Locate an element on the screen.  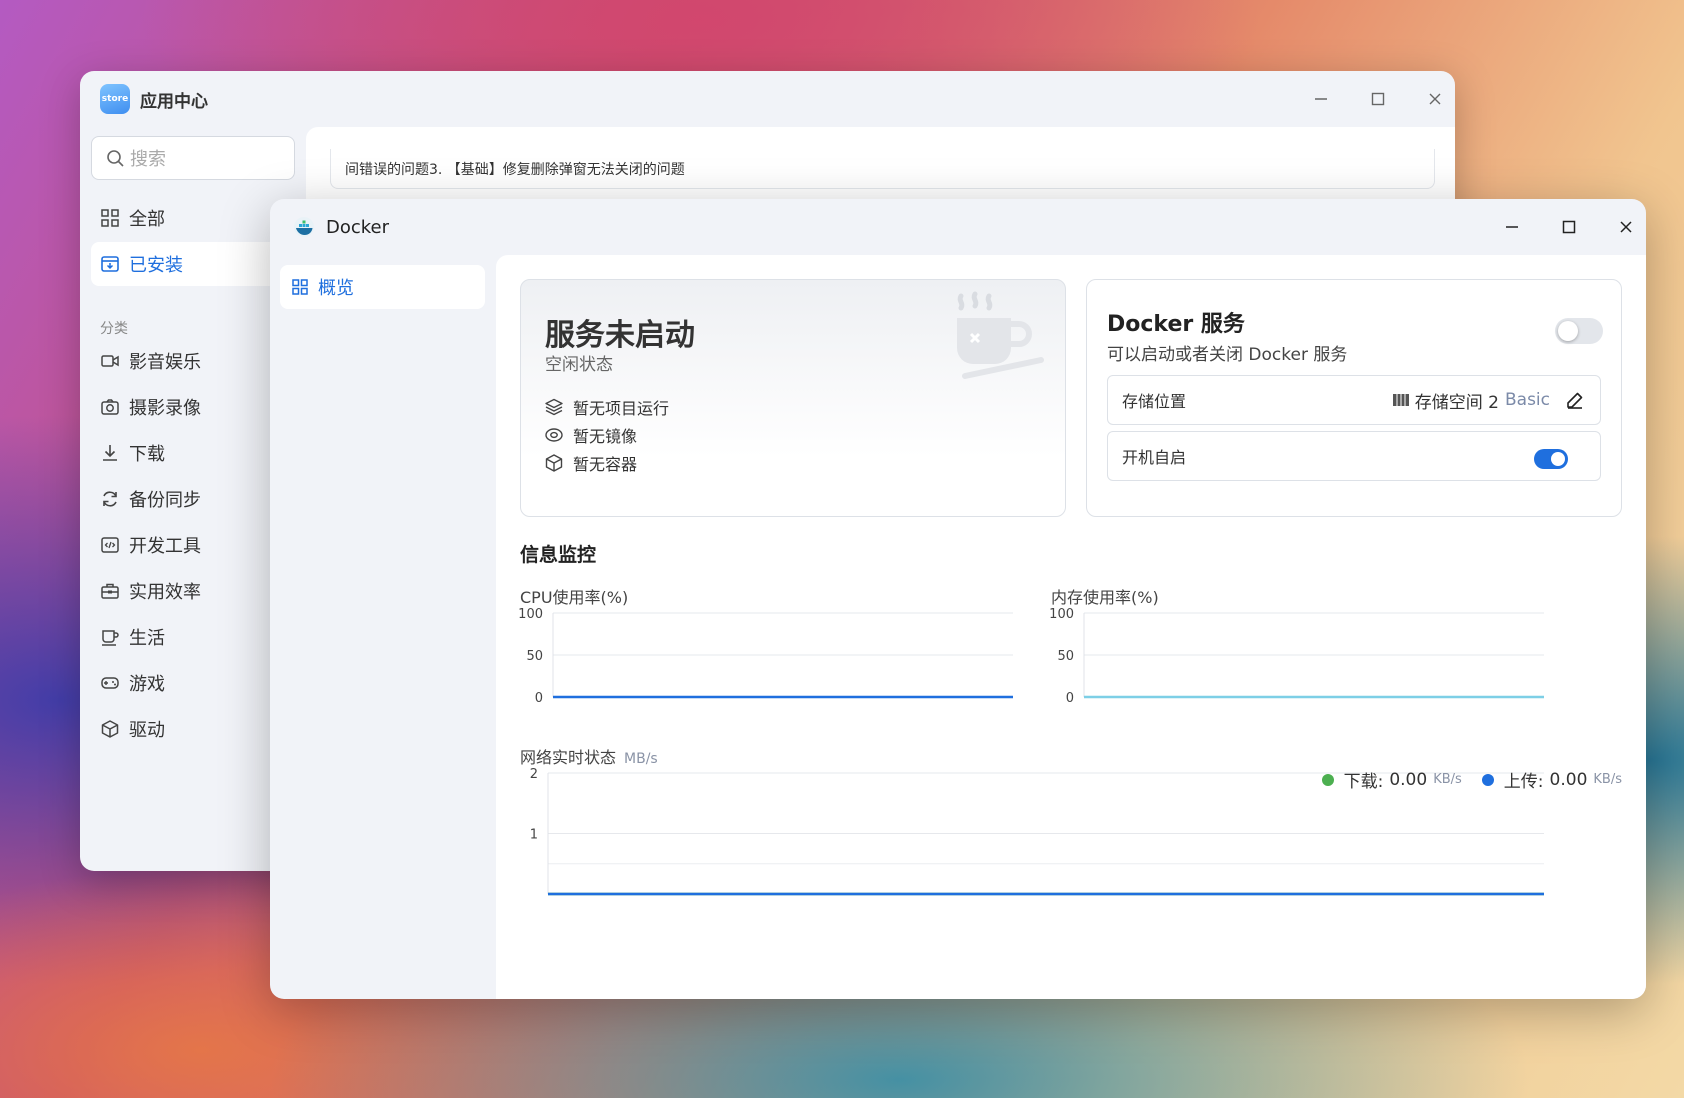
installed-icon is located at coordinates (110, 264).